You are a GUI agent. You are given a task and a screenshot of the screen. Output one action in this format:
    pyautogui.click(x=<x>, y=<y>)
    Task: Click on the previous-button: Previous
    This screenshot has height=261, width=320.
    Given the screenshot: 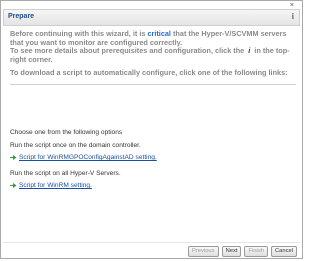 What is the action you would take?
    pyautogui.click(x=203, y=251)
    